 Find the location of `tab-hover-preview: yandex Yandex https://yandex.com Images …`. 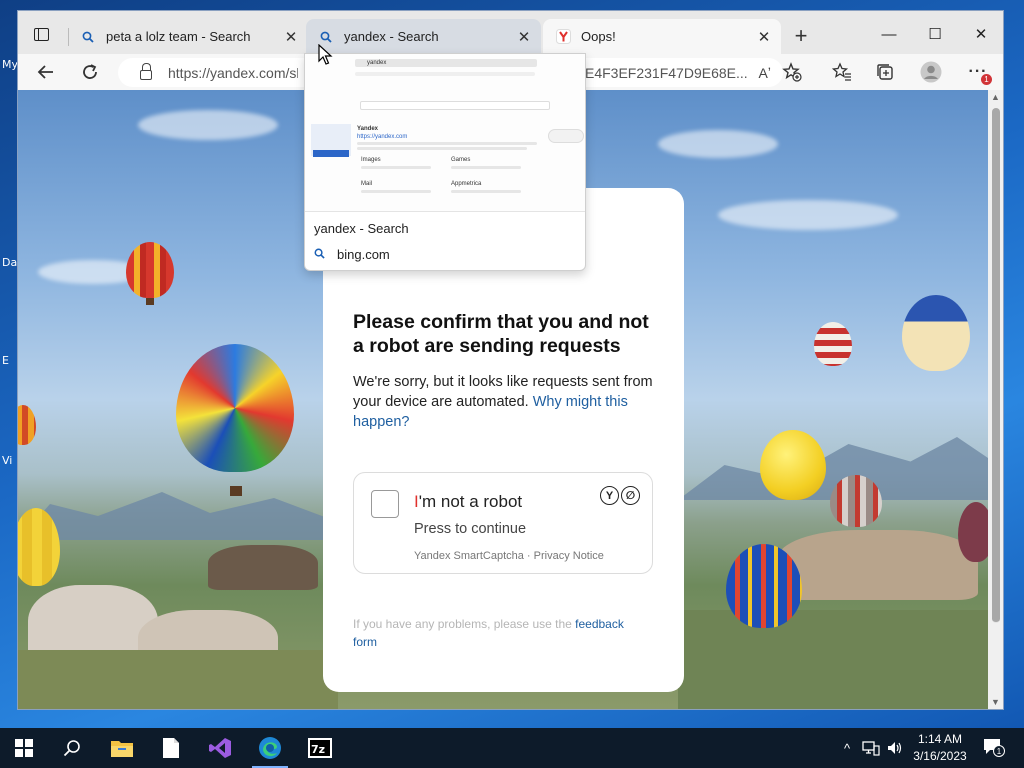

tab-hover-preview: yandex Yandex https://yandex.com Images … is located at coordinates (445, 162).